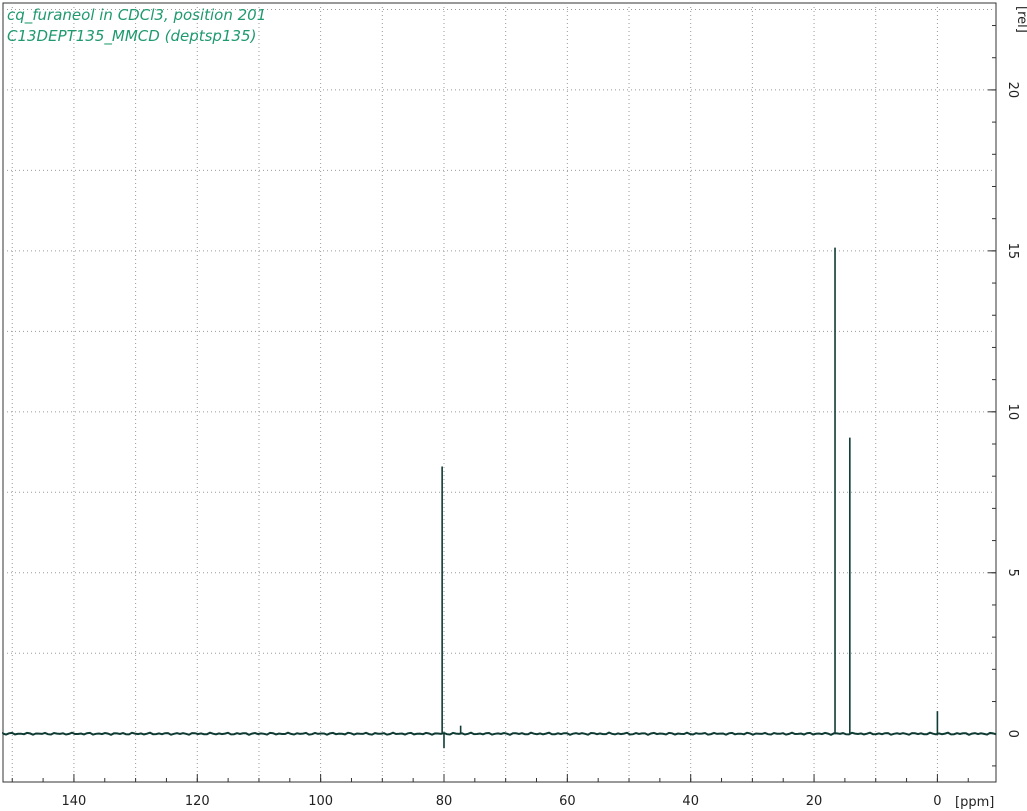 Image resolution: width=1027 pixels, height=811 pixels. What do you see at coordinates (1020, 19) in the screenshot?
I see `y-axis-unit-label: [rel]` at bounding box center [1020, 19].